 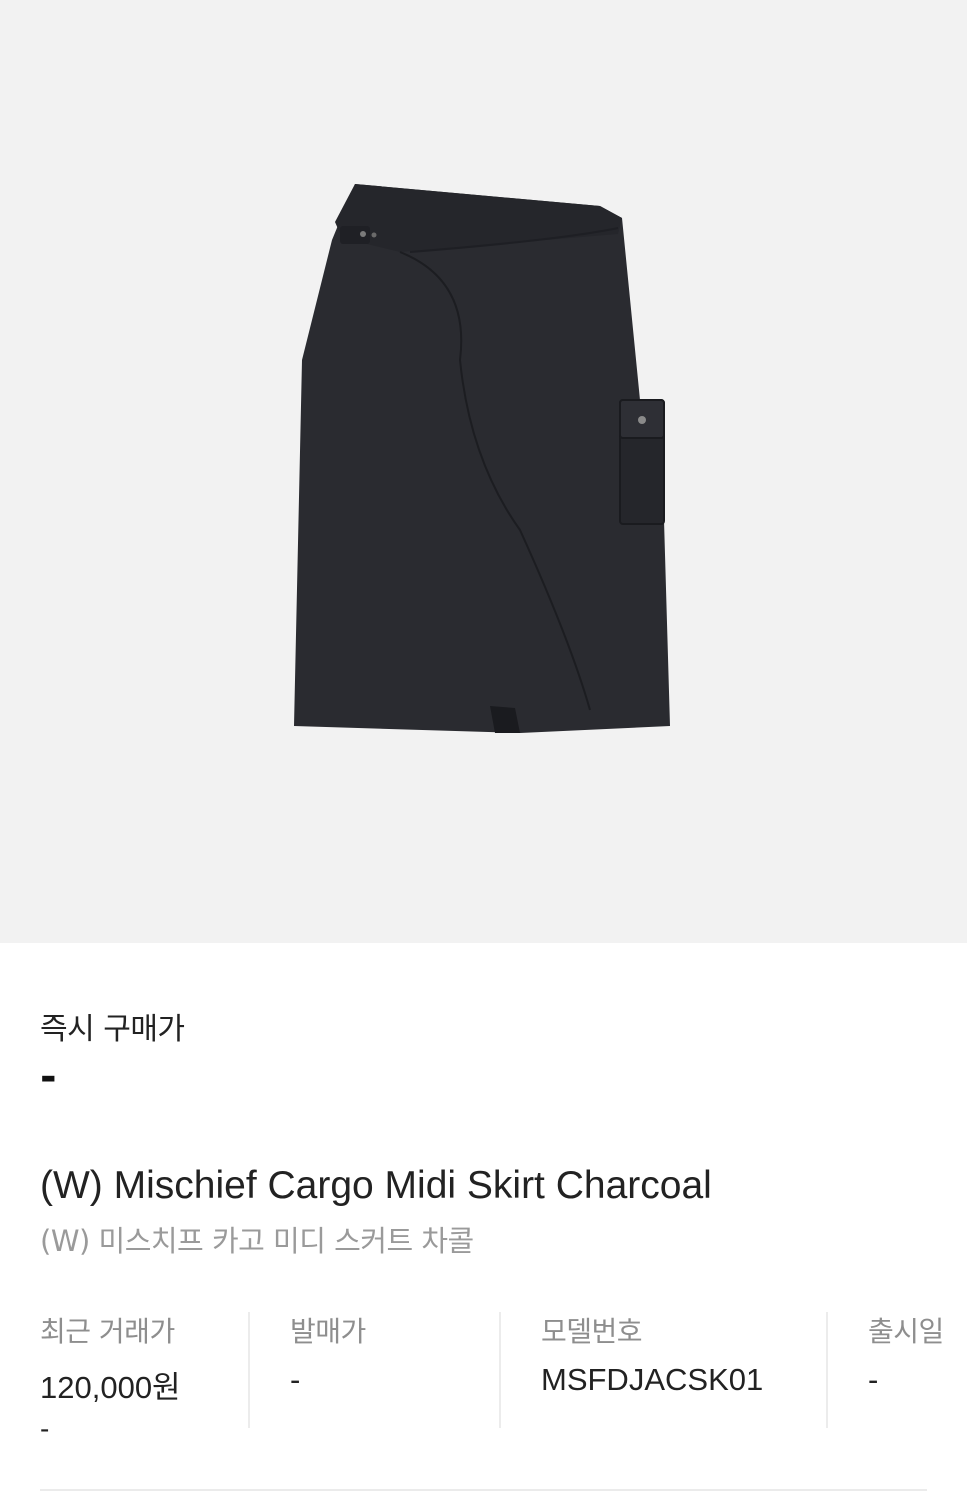 I want to click on section-divider, so click(x=483, y=1490).